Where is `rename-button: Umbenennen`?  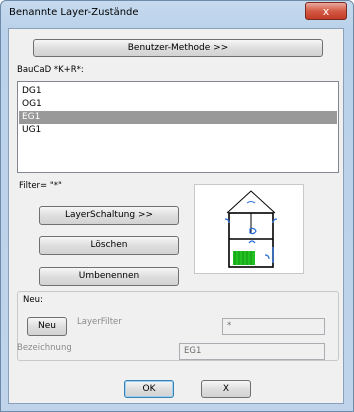 rename-button: Umbenennen is located at coordinates (109, 276).